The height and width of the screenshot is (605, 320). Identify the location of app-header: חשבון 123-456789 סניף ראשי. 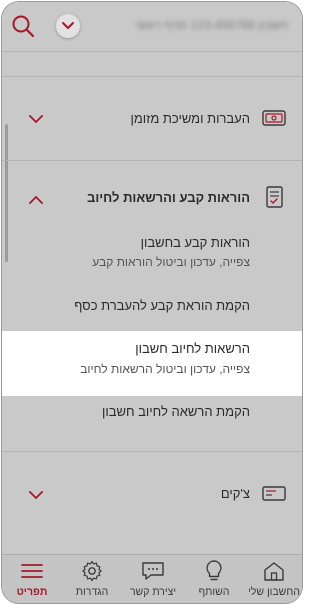
(152, 27).